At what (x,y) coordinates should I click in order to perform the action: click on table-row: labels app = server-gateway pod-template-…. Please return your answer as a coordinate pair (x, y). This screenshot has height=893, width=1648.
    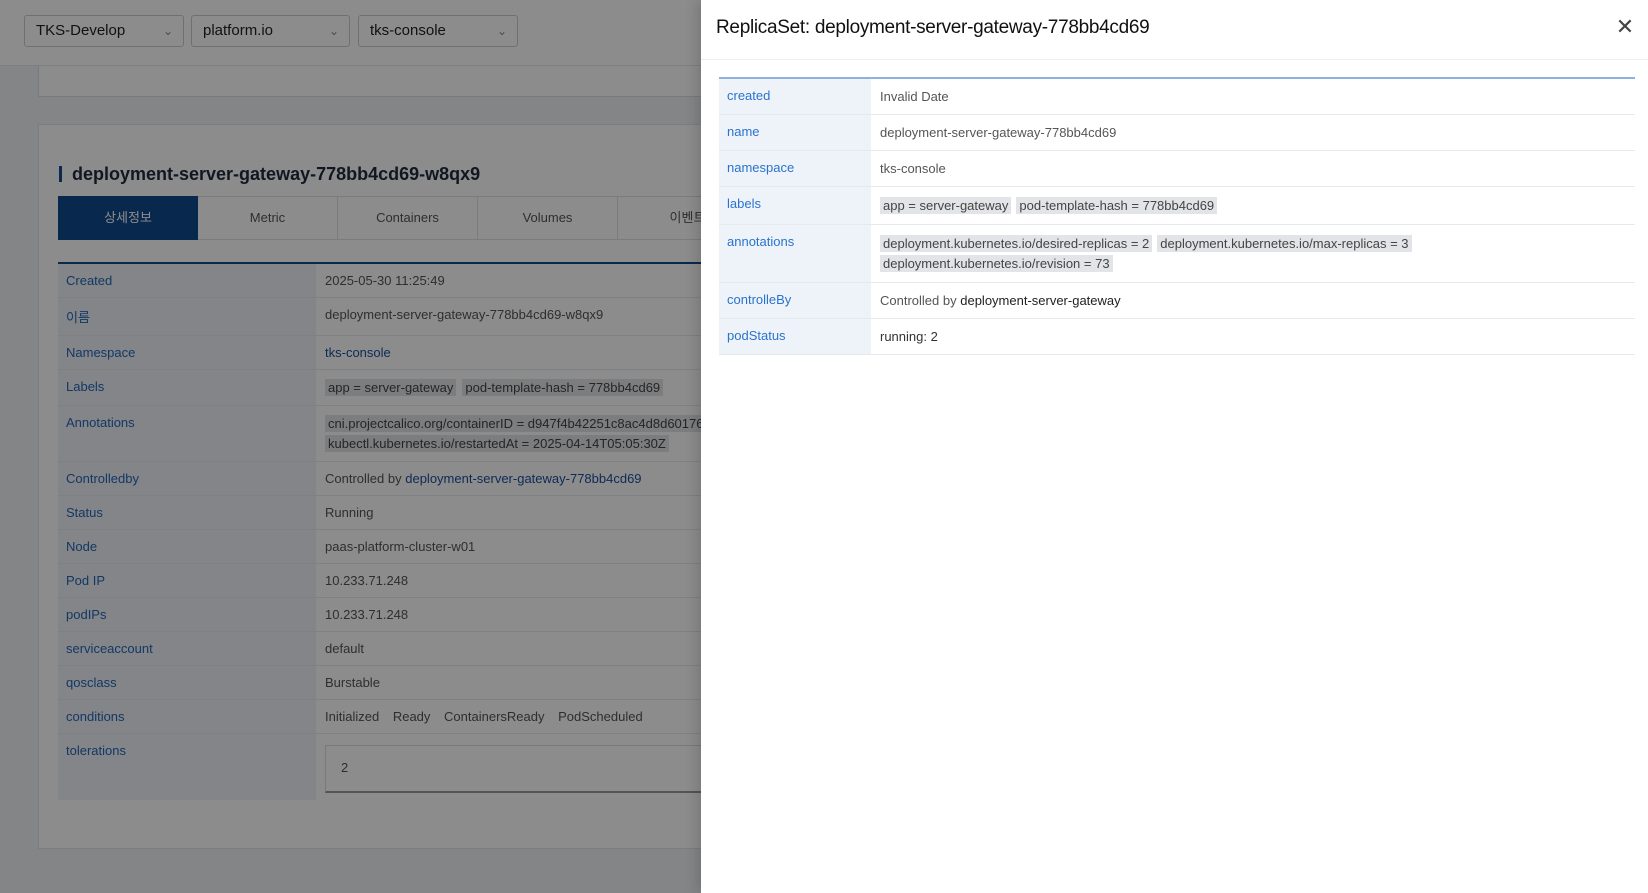
    Looking at the image, I should click on (1177, 206).